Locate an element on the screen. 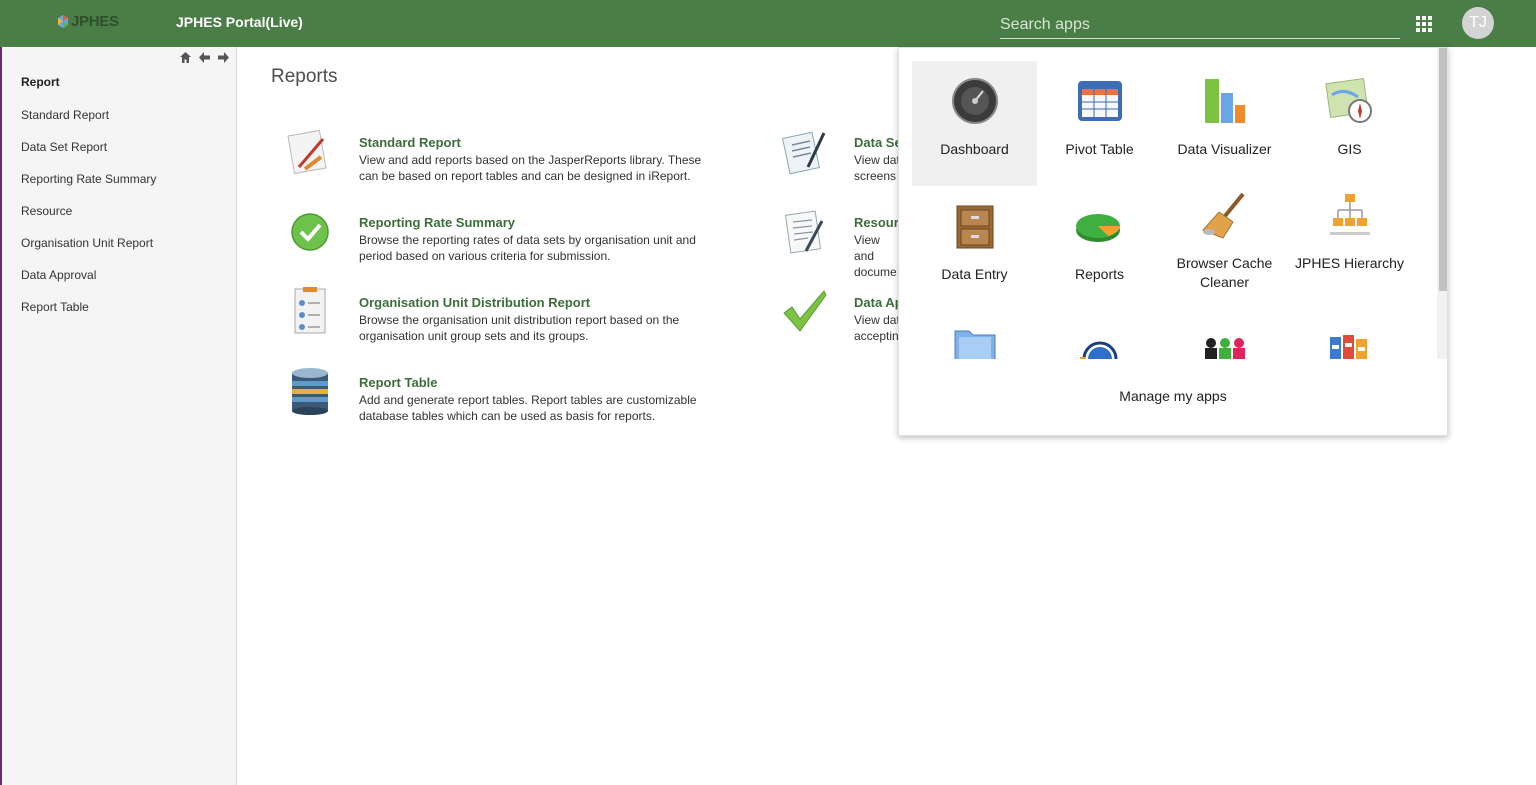 Image resolution: width=1536 pixels, height=785 pixels. sidebar-heading: Report is located at coordinates (40, 82).